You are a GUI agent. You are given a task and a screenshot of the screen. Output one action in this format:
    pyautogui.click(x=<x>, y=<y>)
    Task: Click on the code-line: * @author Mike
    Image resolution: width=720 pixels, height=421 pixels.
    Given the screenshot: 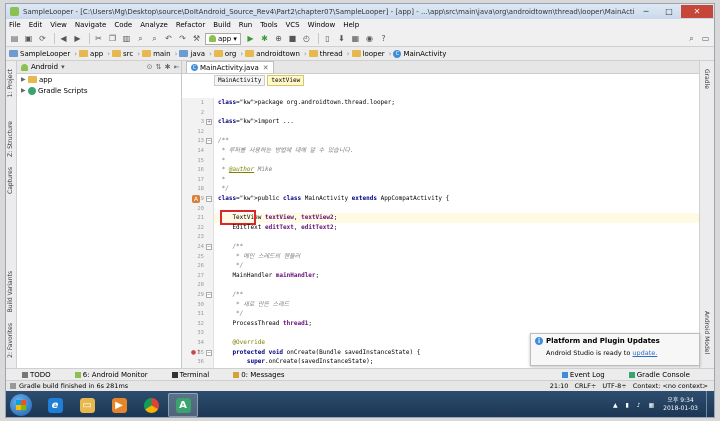 What is the action you would take?
    pyautogui.click(x=457, y=170)
    